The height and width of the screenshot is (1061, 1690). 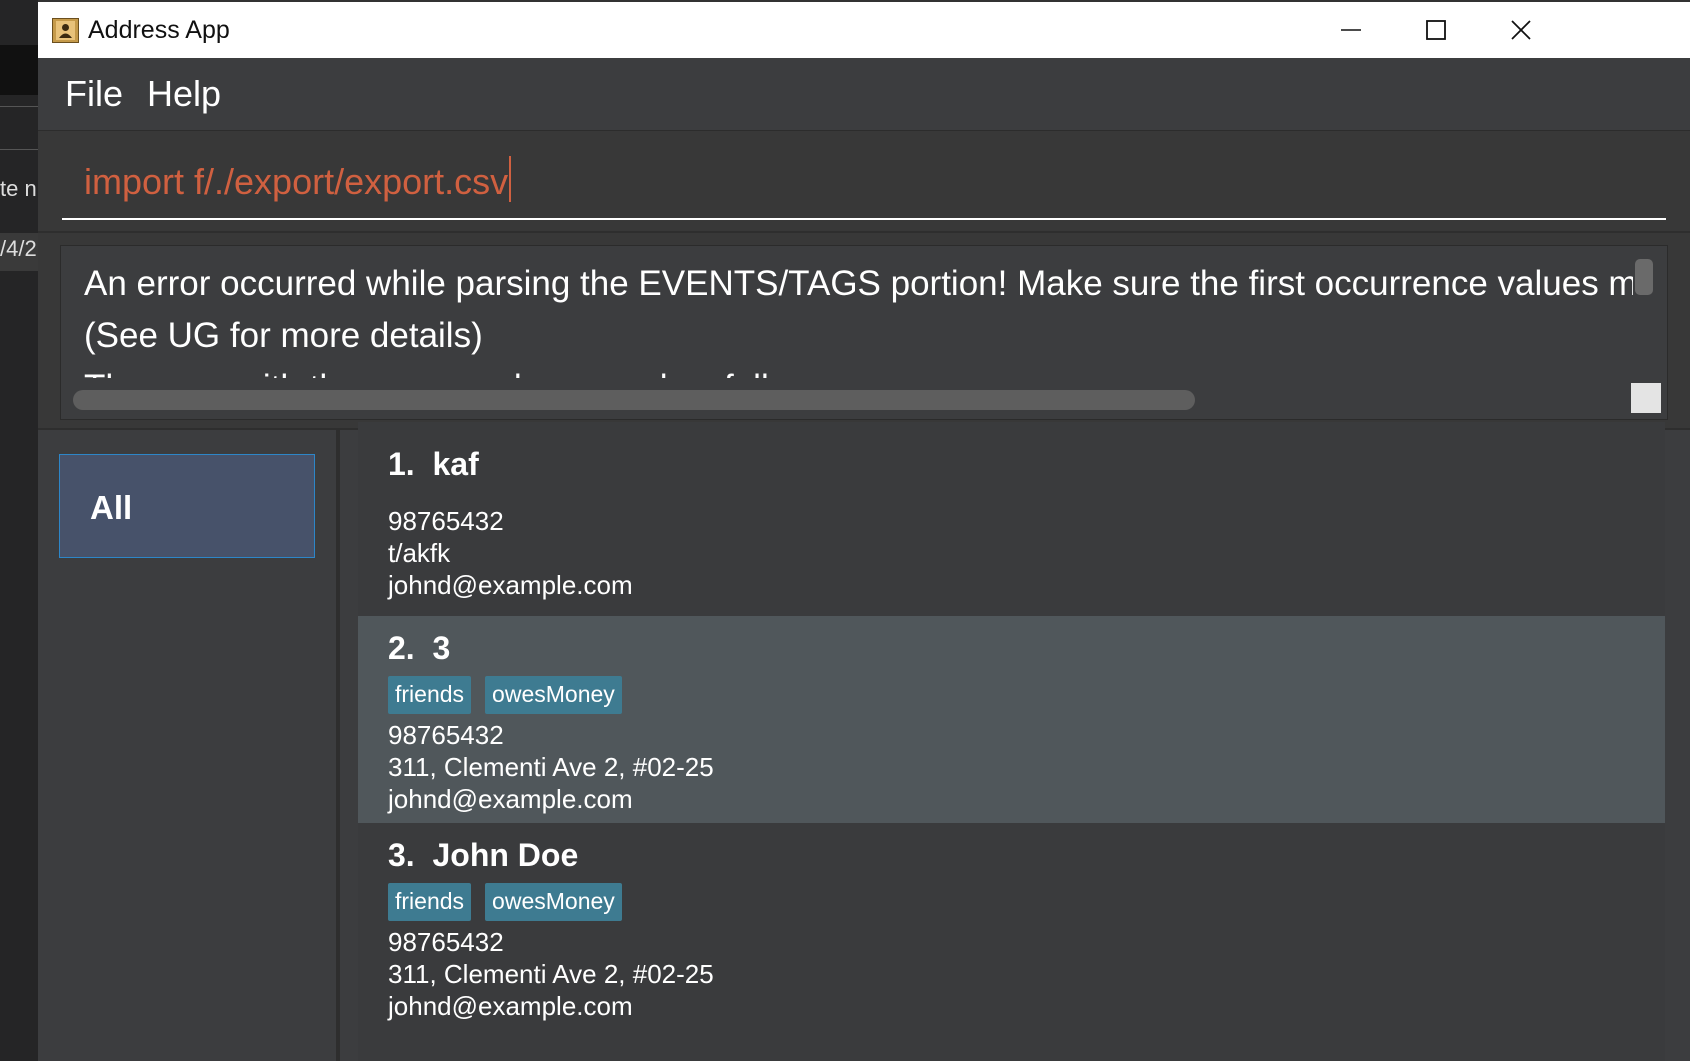 I want to click on menu-bar: File Help, so click(x=864, y=94).